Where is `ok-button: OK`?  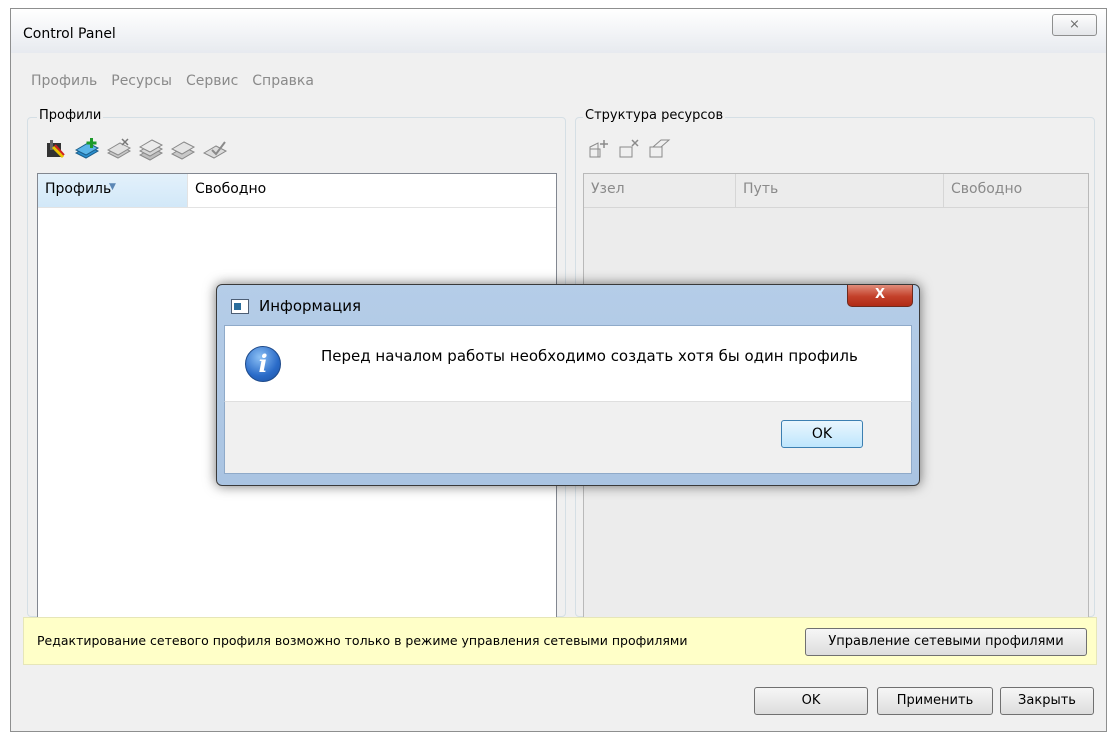
ok-button: OK is located at coordinates (811, 701).